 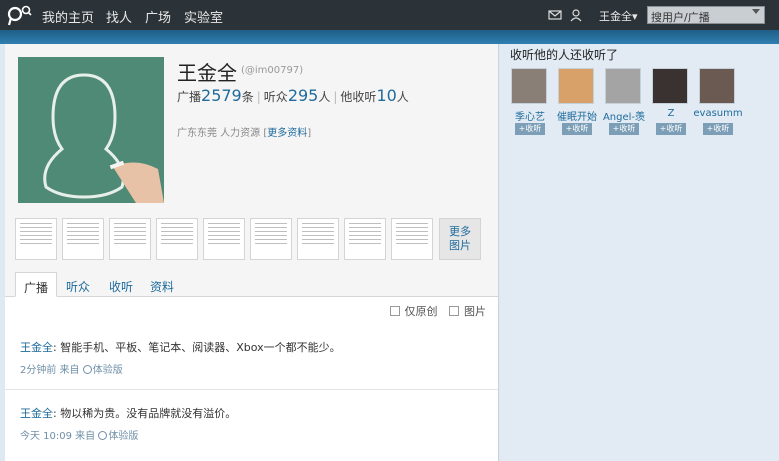 I want to click on recommended-user-name: evasumm, so click(x=718, y=113).